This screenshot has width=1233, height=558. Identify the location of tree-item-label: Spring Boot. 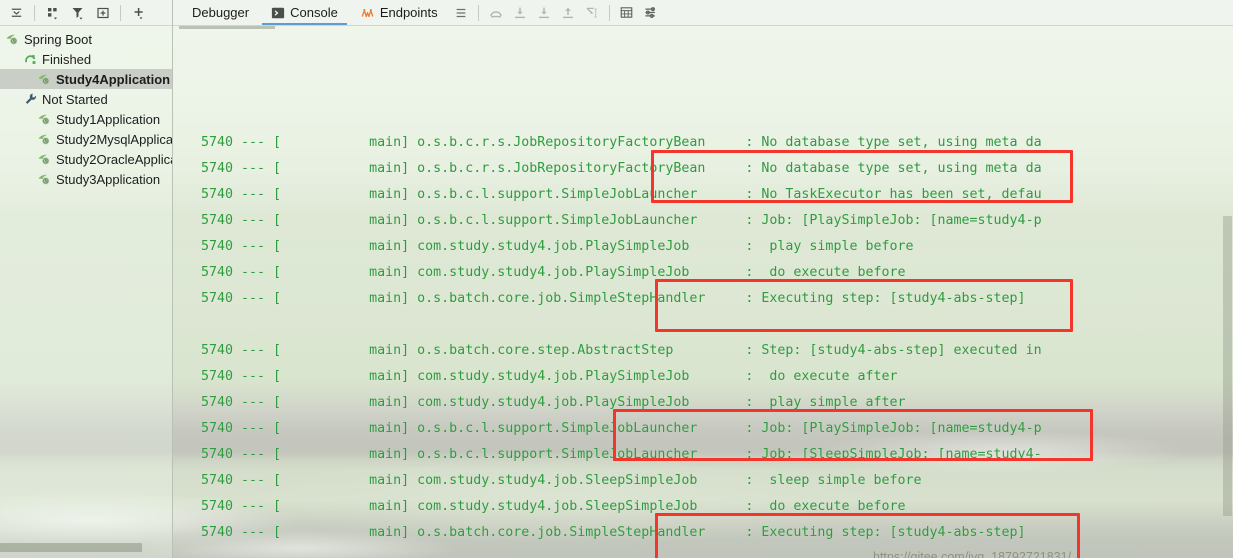
(58, 39).